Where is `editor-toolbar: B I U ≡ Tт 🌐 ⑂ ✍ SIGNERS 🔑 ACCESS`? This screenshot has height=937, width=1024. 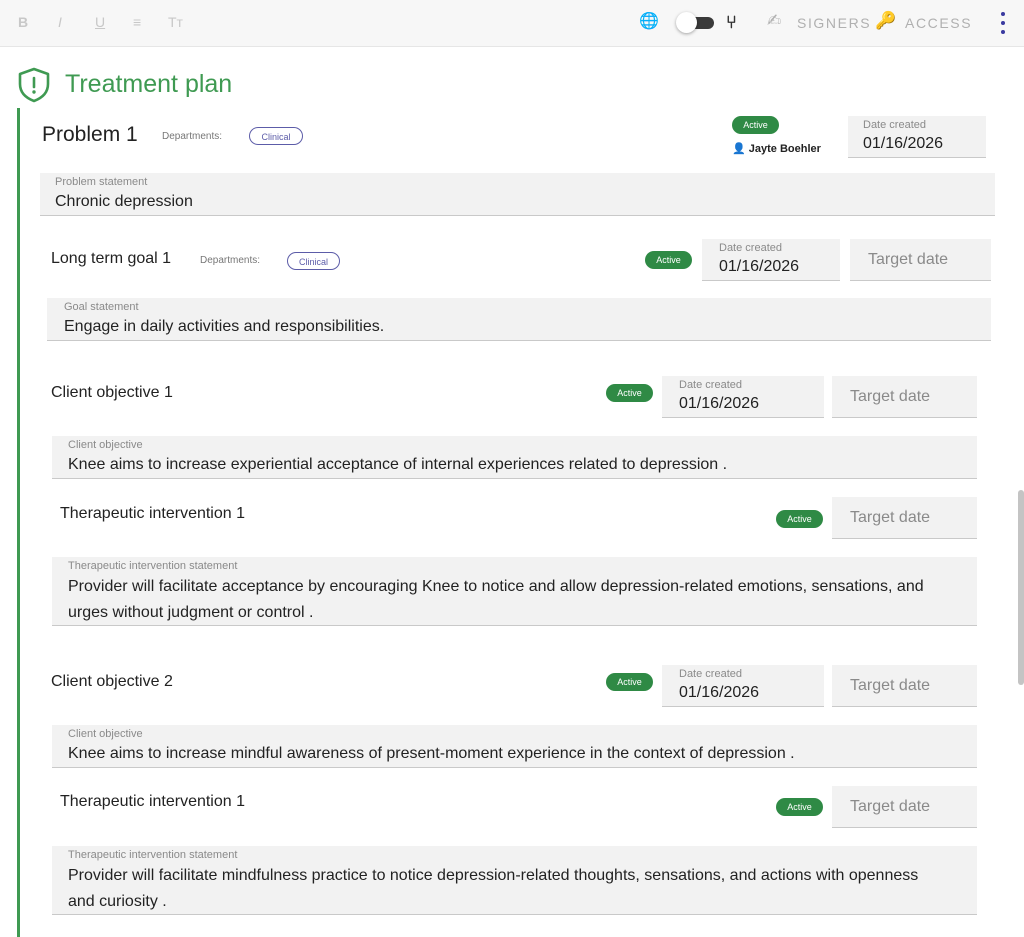 editor-toolbar: B I U ≡ Tт 🌐 ⑂ ✍ SIGNERS 🔑 ACCESS is located at coordinates (512, 23).